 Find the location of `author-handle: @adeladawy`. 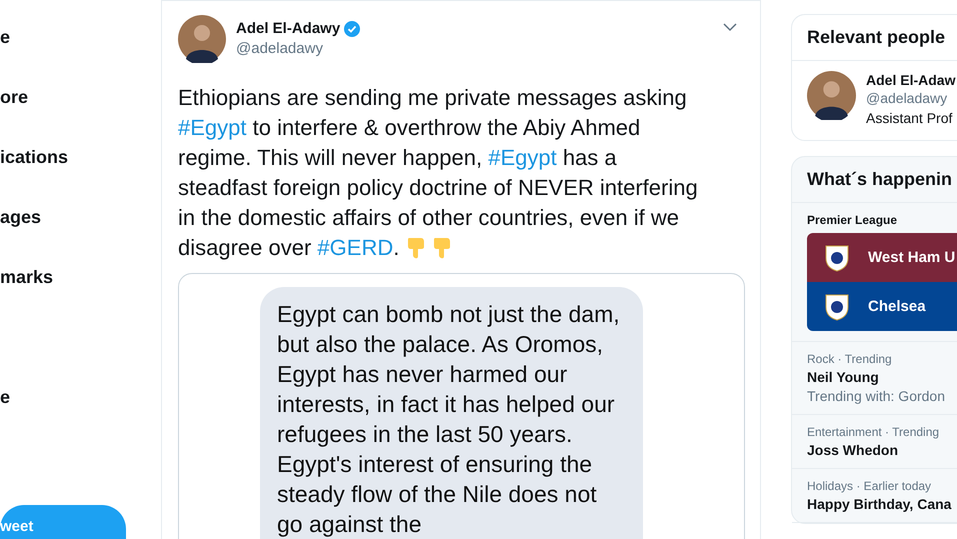

author-handle: @adeladawy is located at coordinates (474, 48).